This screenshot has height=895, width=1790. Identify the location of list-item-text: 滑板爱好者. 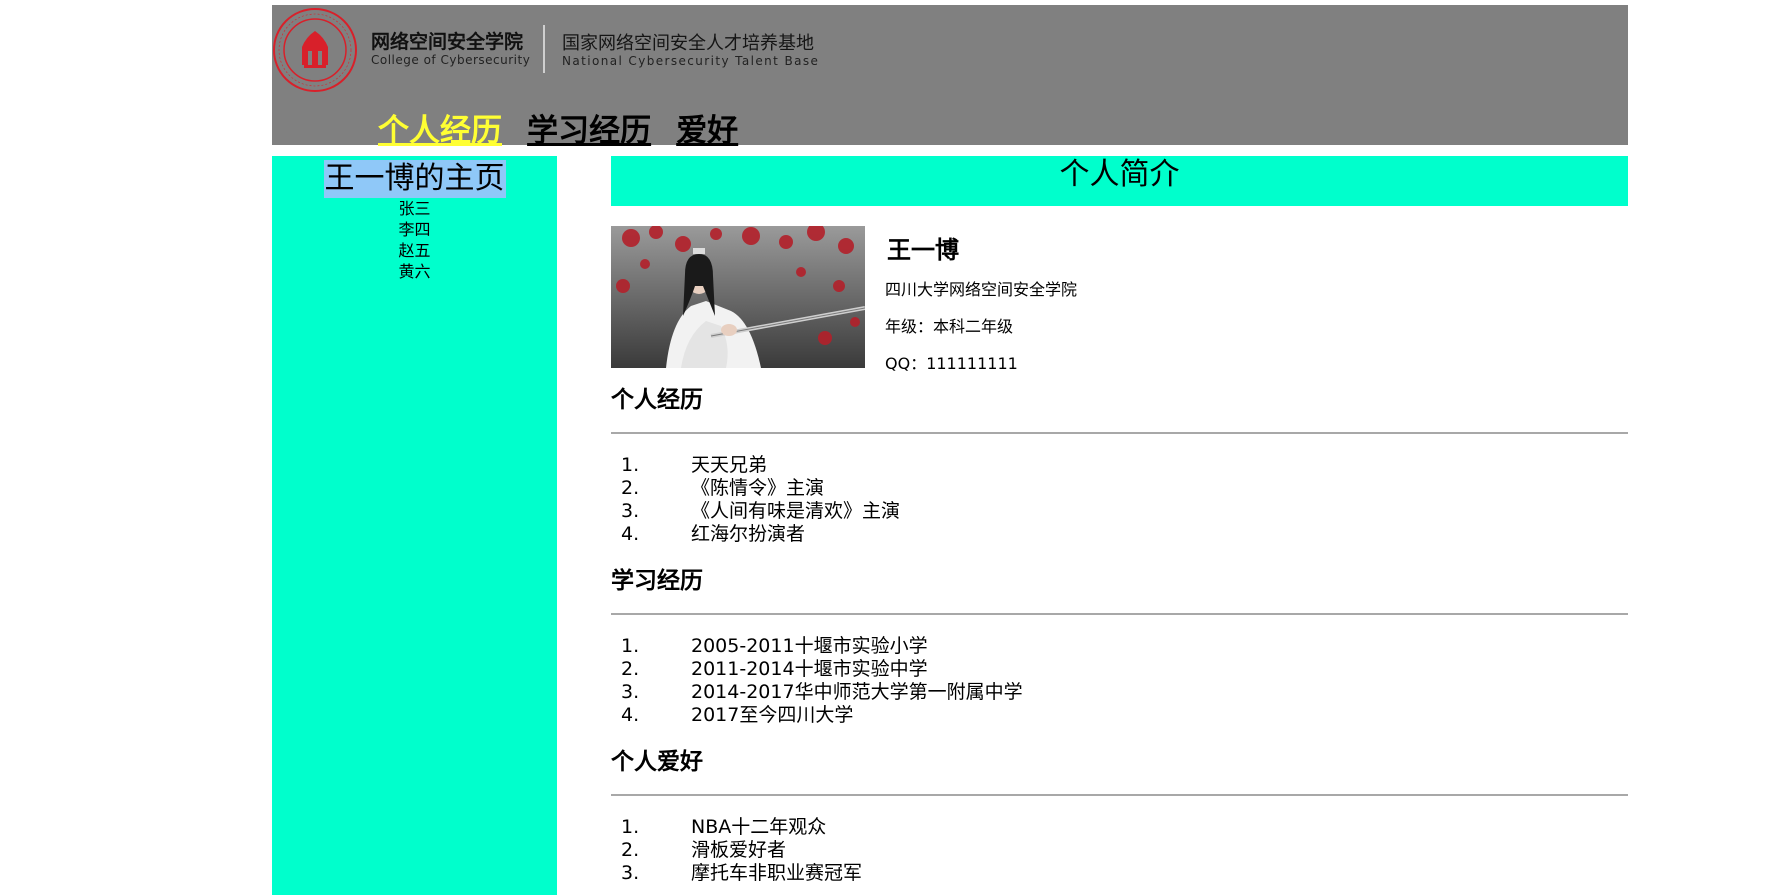
(739, 850).